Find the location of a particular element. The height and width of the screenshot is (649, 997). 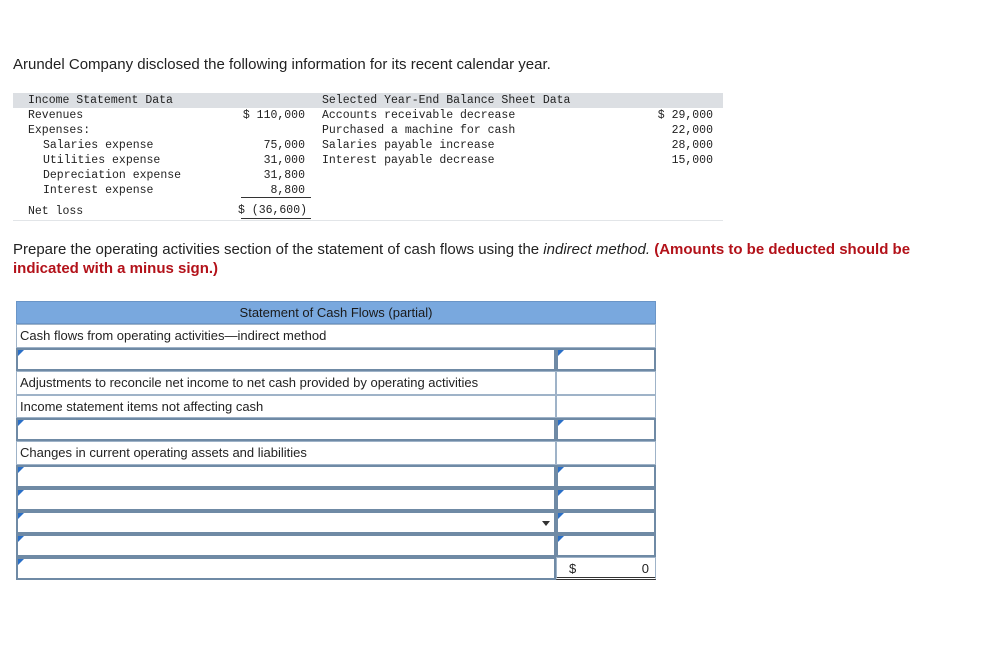

salpay-value: 28,000 is located at coordinates (692, 145).